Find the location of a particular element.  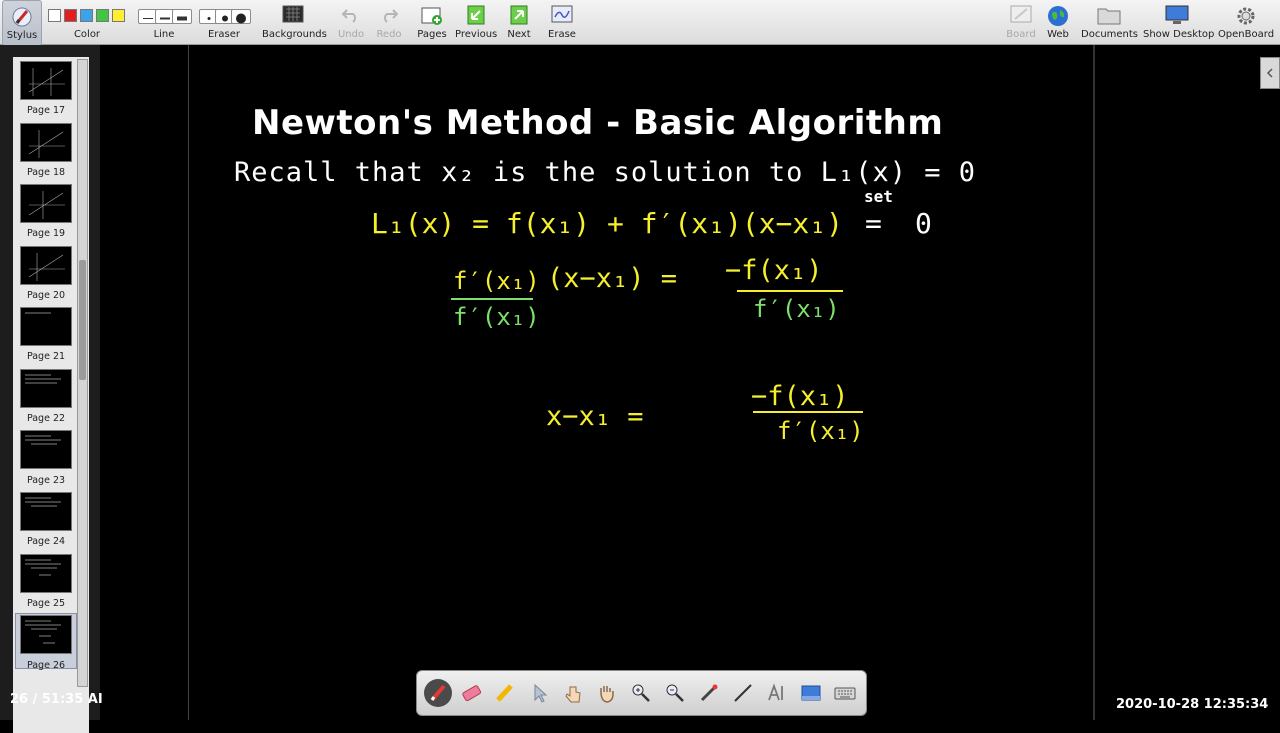

set-equals-sign: = is located at coordinates (873, 223).